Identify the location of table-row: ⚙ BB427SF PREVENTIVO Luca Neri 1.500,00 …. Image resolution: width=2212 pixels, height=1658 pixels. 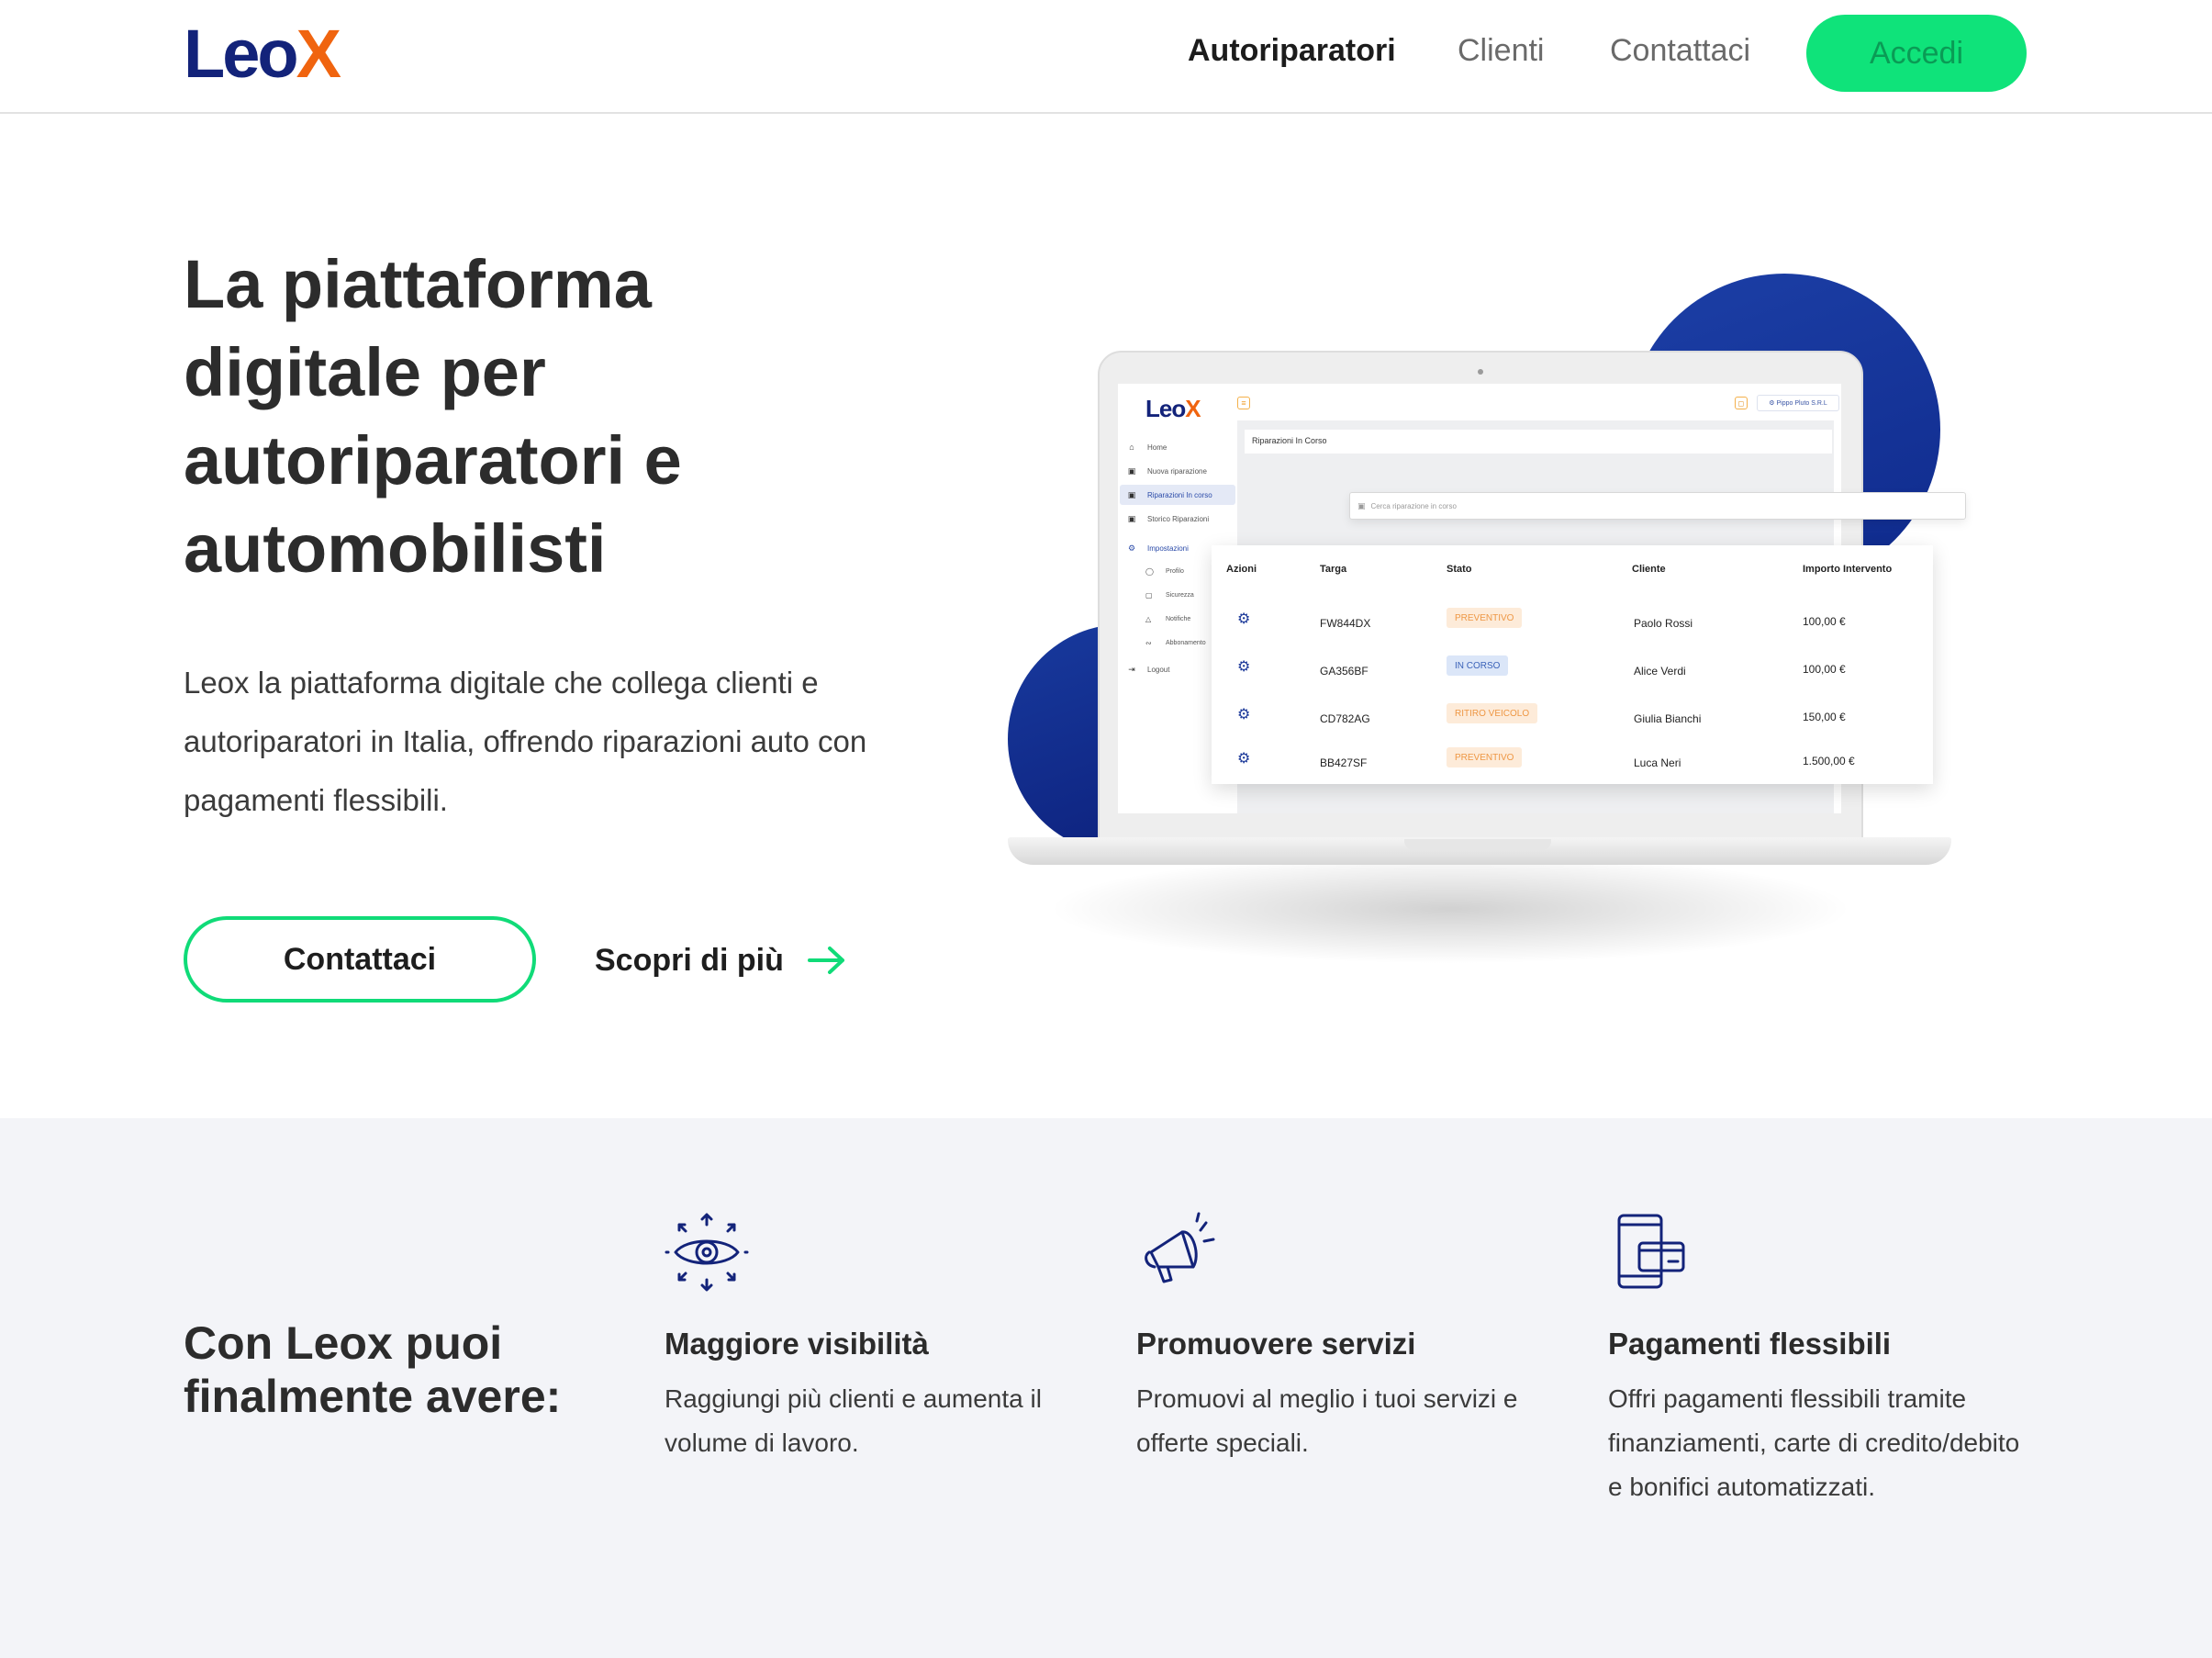
(1572, 763).